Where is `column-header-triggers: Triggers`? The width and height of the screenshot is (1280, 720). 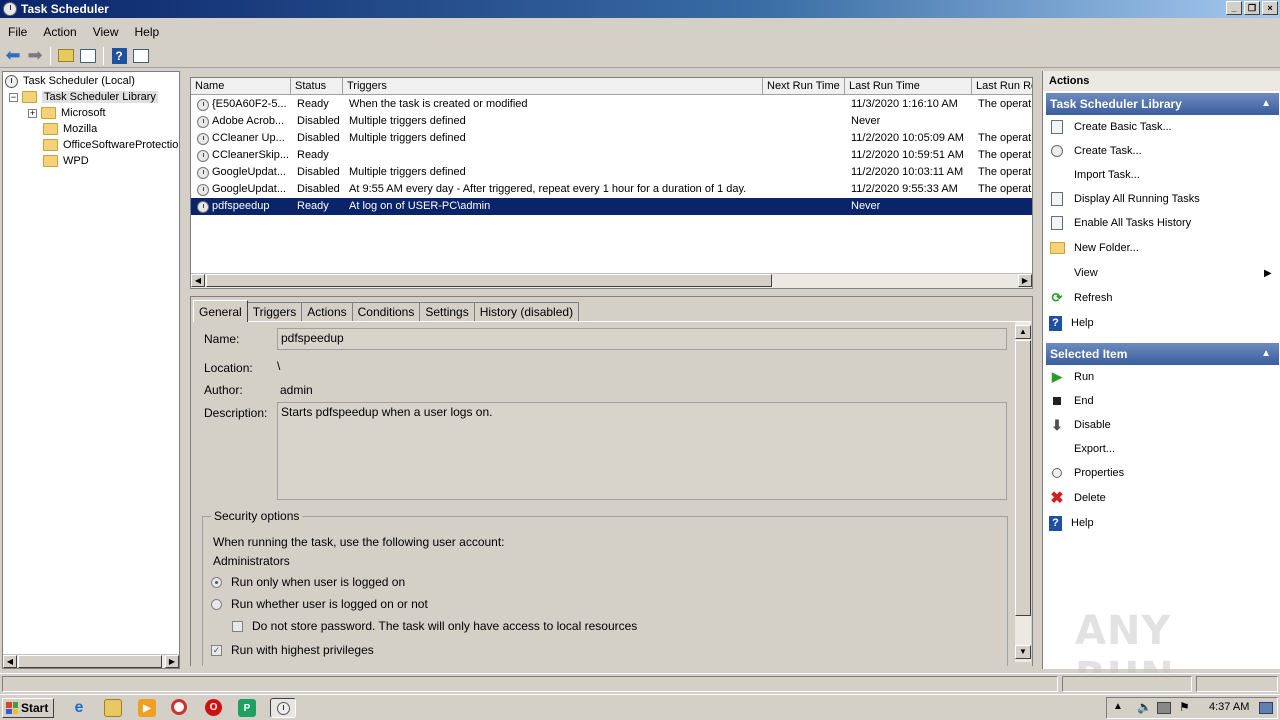
column-header-triggers: Triggers is located at coordinates (553, 86).